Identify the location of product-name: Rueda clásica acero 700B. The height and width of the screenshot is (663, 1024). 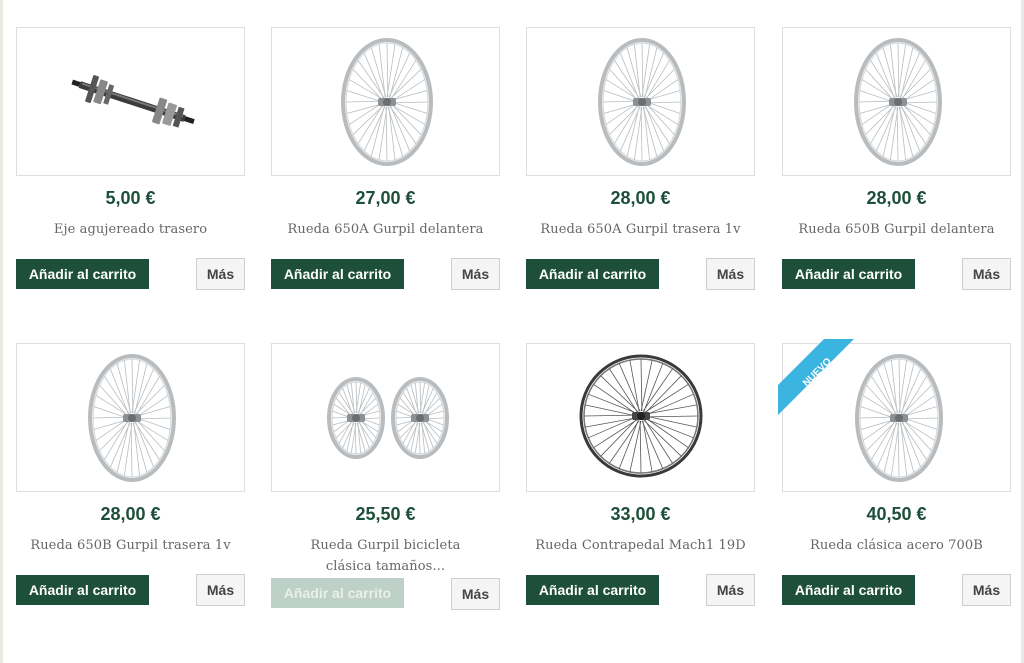
(896, 545).